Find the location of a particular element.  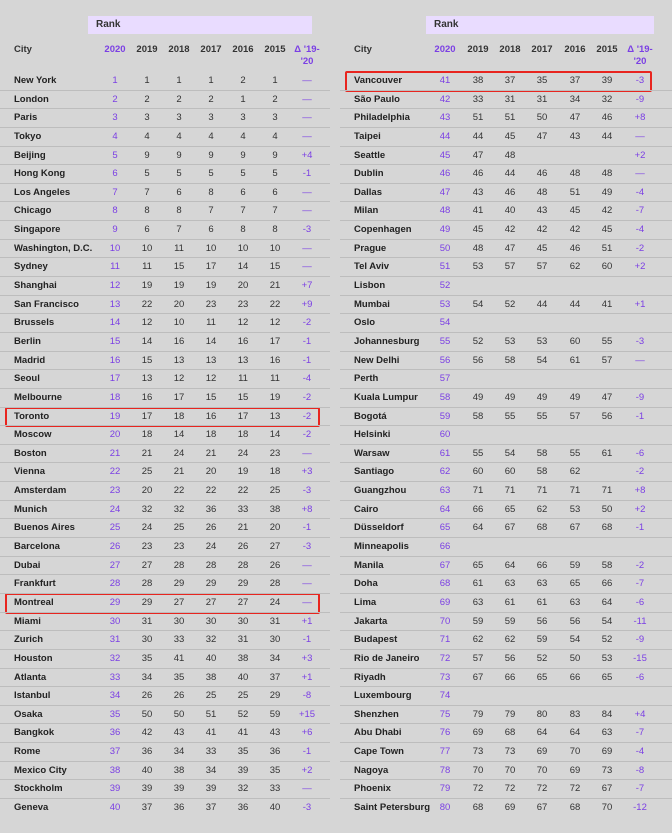

table-row: Tel Aviv 51 53 57 57 62 60 +2 is located at coordinates (506, 268).